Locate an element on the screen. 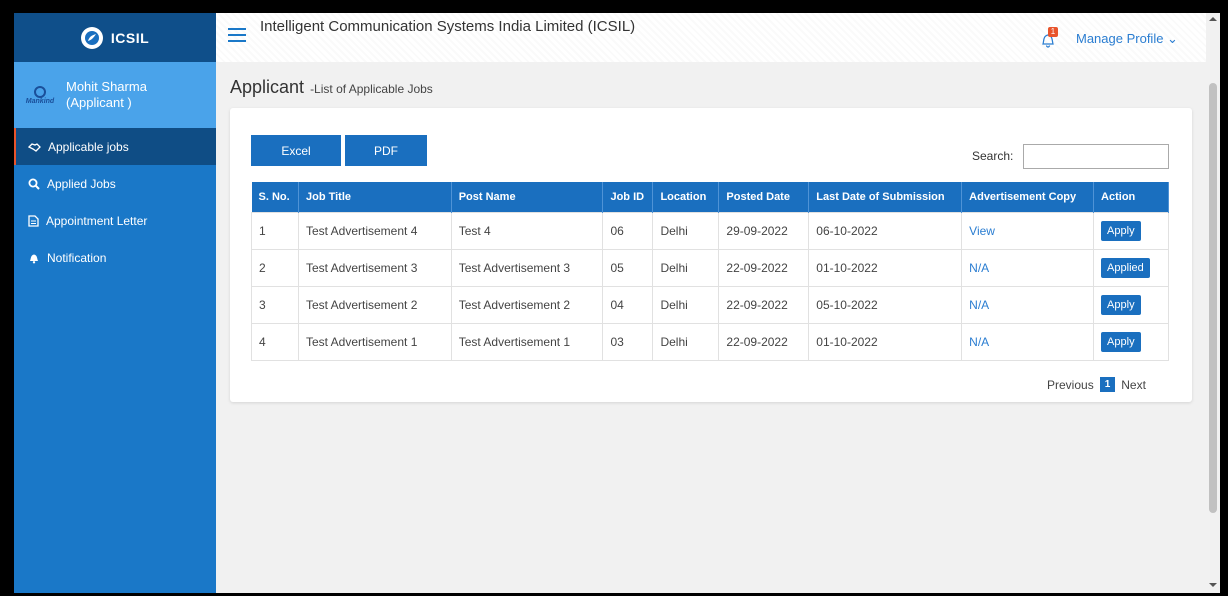  column-header-posted-date: Posted Date is located at coordinates (764, 197).